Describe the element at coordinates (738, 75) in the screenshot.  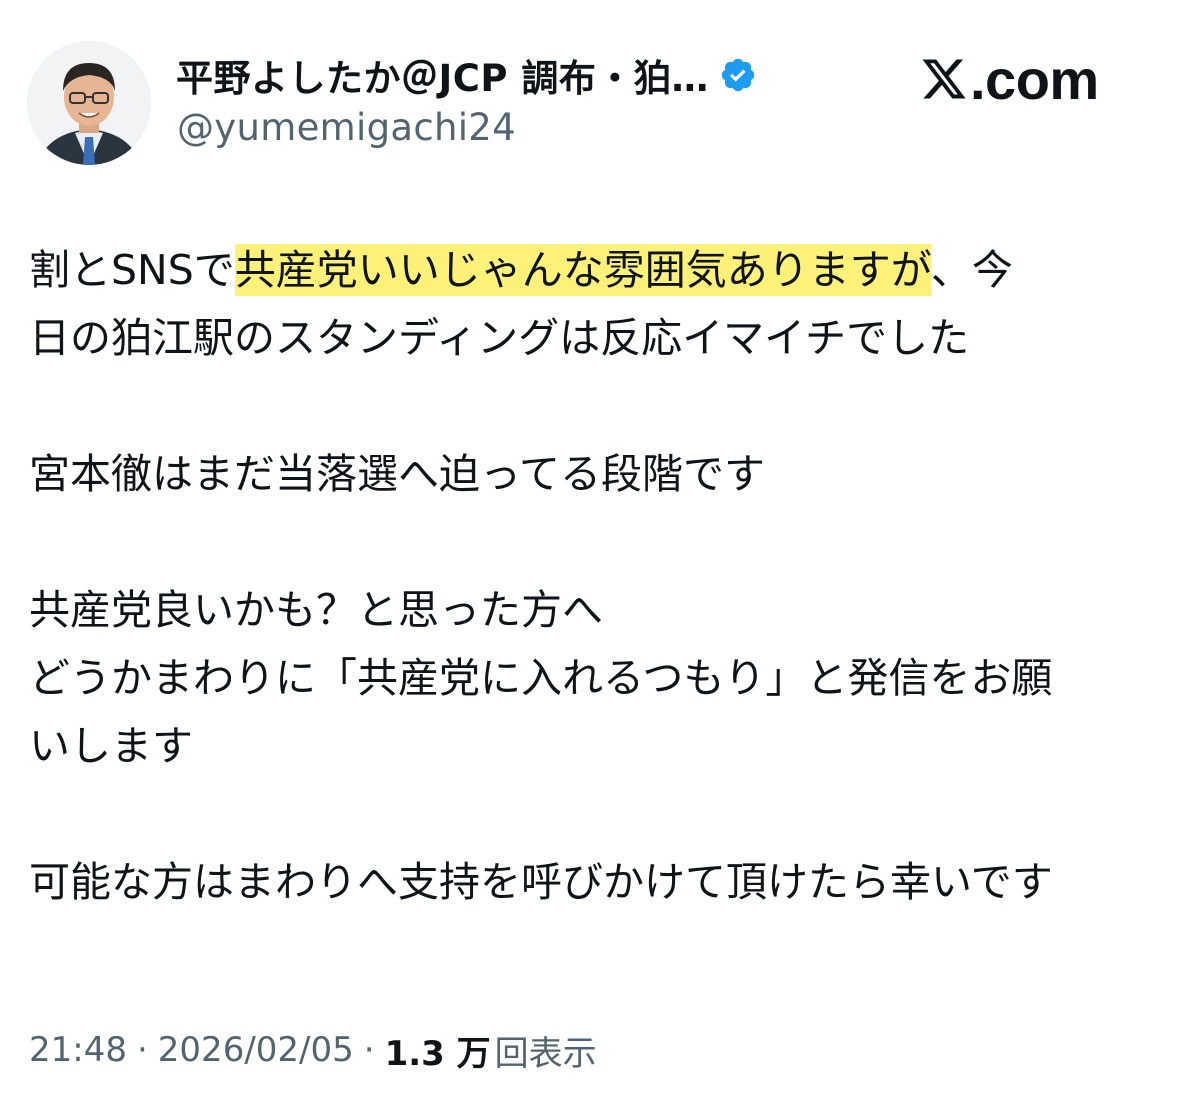
I see `verified-badge-icon` at that location.